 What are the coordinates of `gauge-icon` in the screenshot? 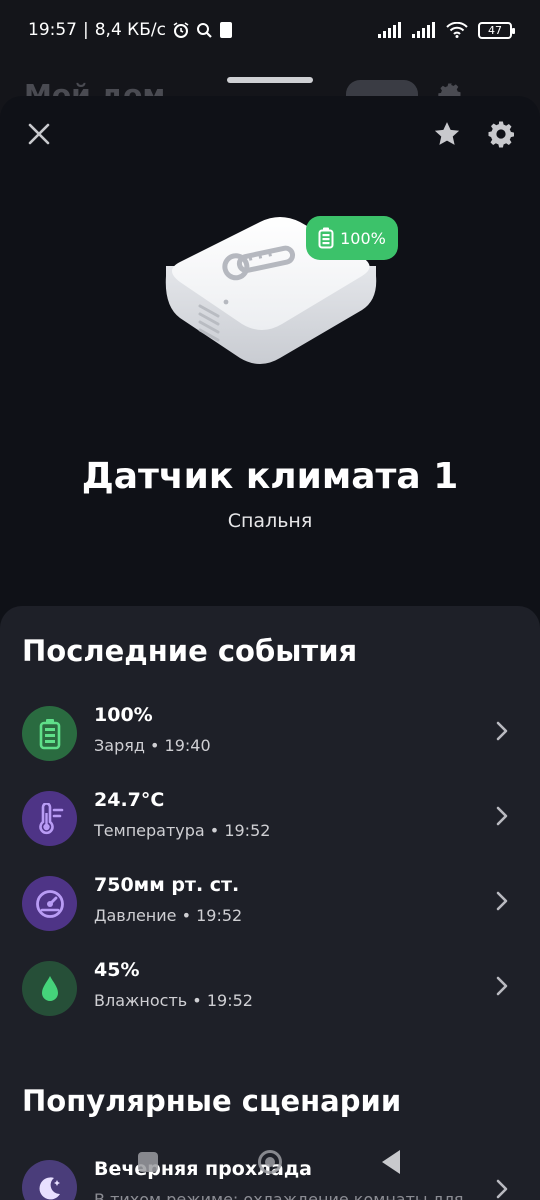 It's located at (49, 903).